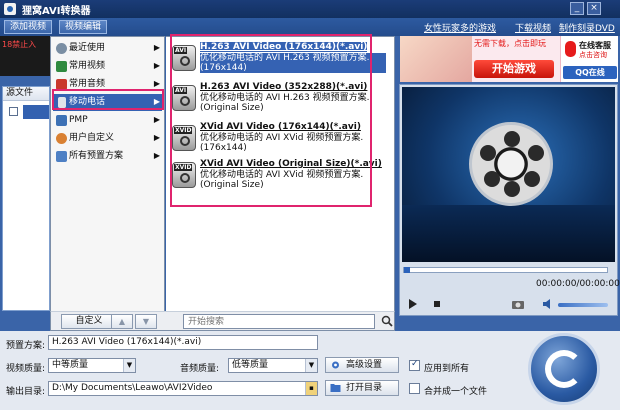  I want to click on pmp-icon, so click(61, 120).